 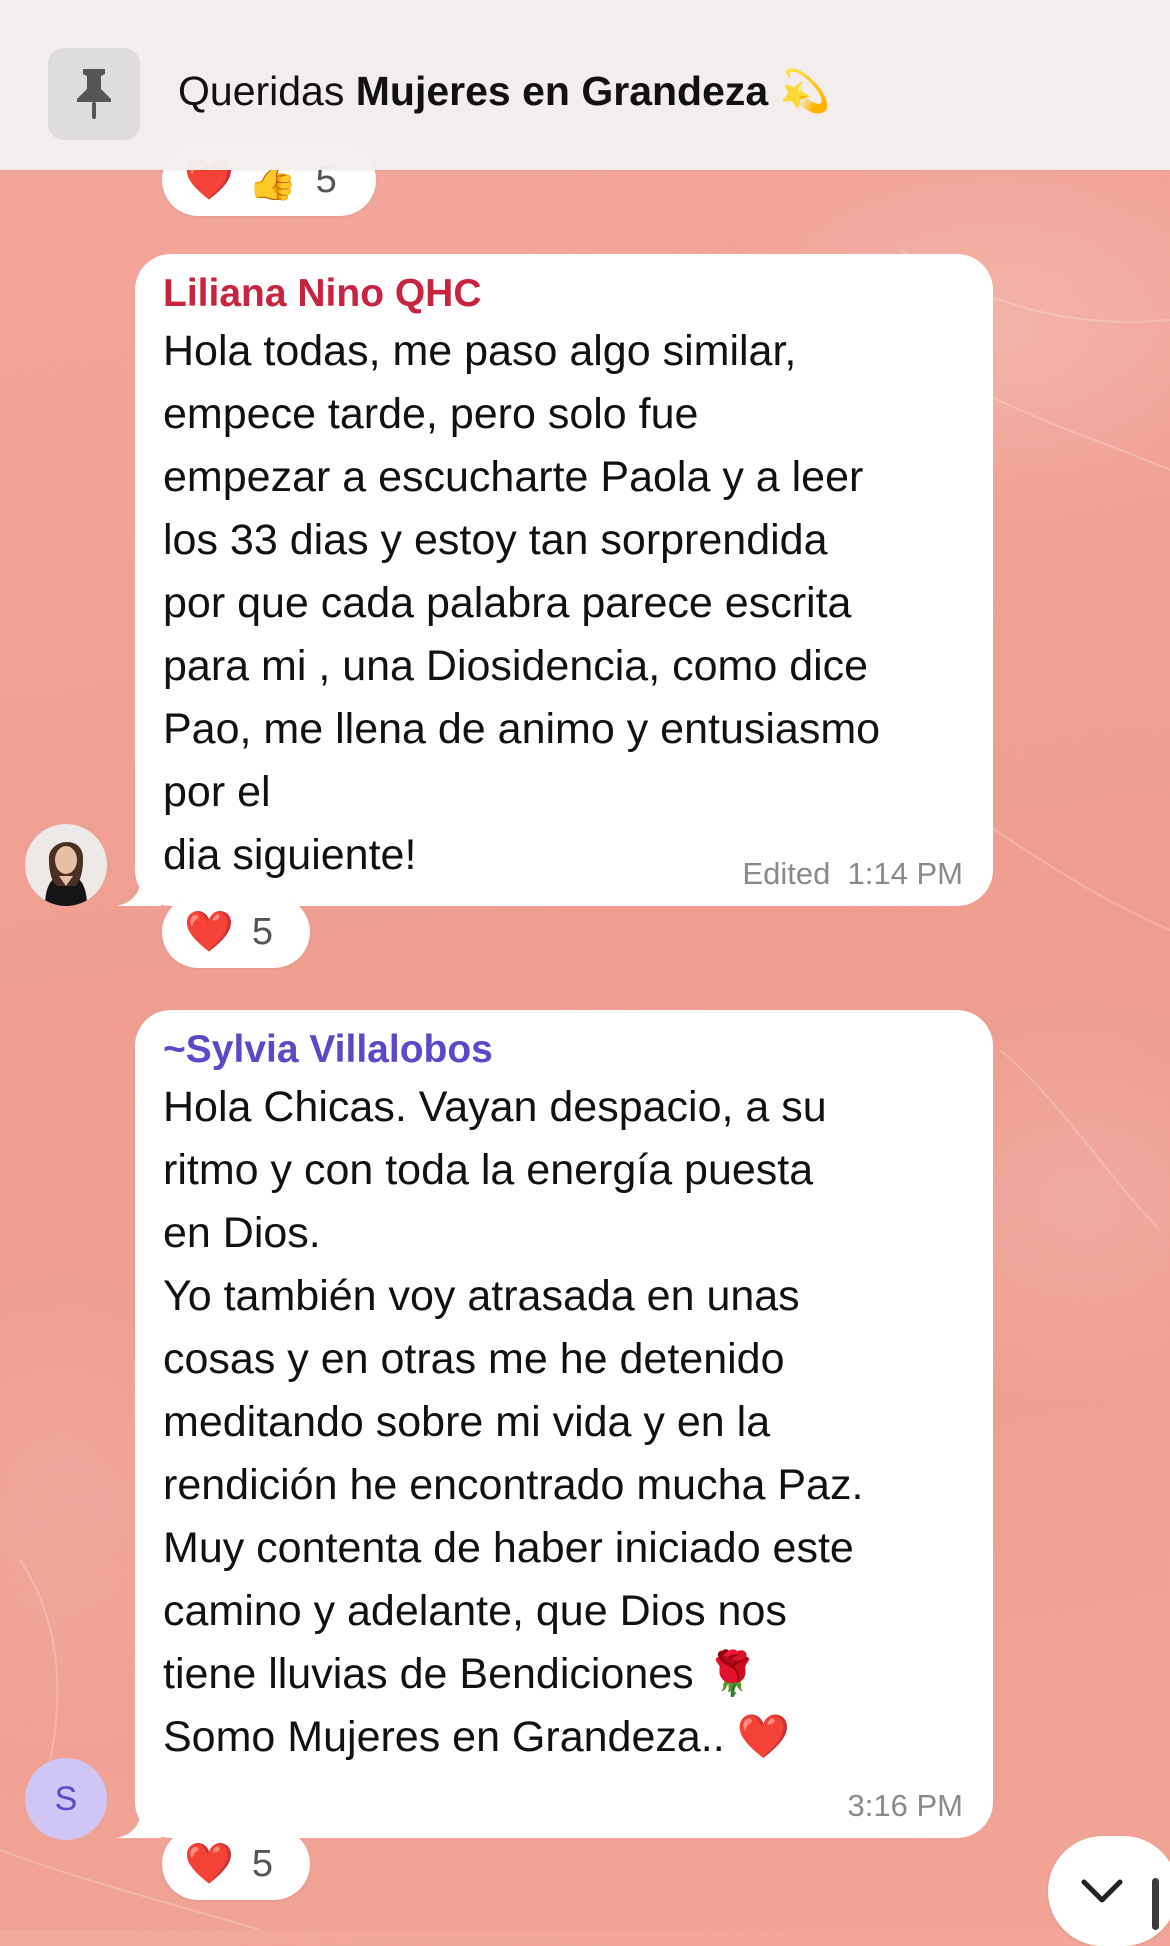 I want to click on pin-icon, so click(x=94, y=94).